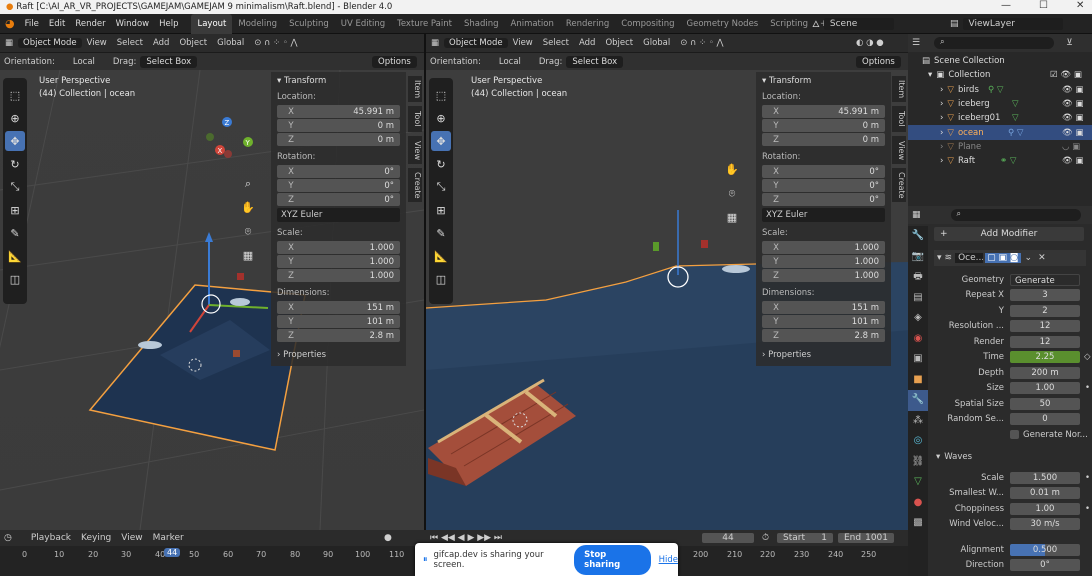 Image resolution: width=1092 pixels, height=576 pixels. Describe the element at coordinates (15, 187) in the screenshot. I see `scale-tool-icon: ⤡` at that location.